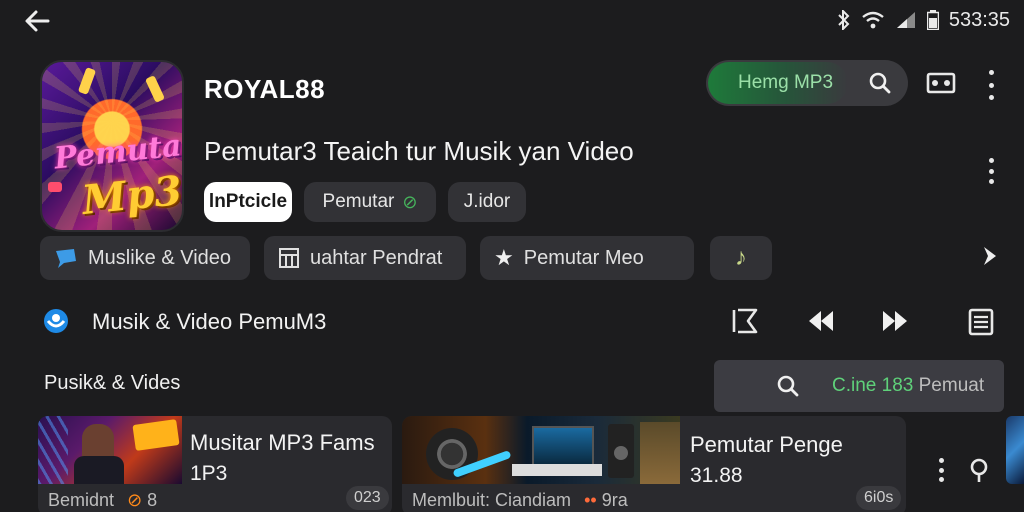 The width and height of the screenshot is (1024, 512). I want to click on media-card-0: Musitar MP3 Fams 1P3 Bemidnt ⊘ 8 023, so click(215, 464).